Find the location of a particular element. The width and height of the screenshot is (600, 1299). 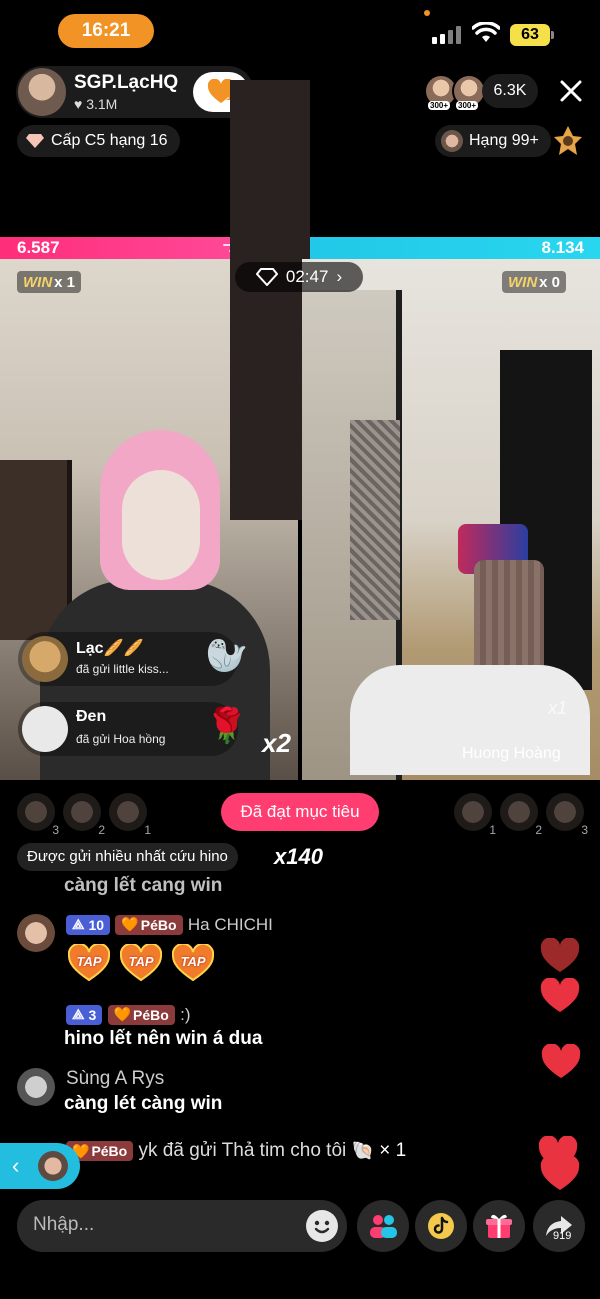

gift-box-icon is located at coordinates (499, 1226).